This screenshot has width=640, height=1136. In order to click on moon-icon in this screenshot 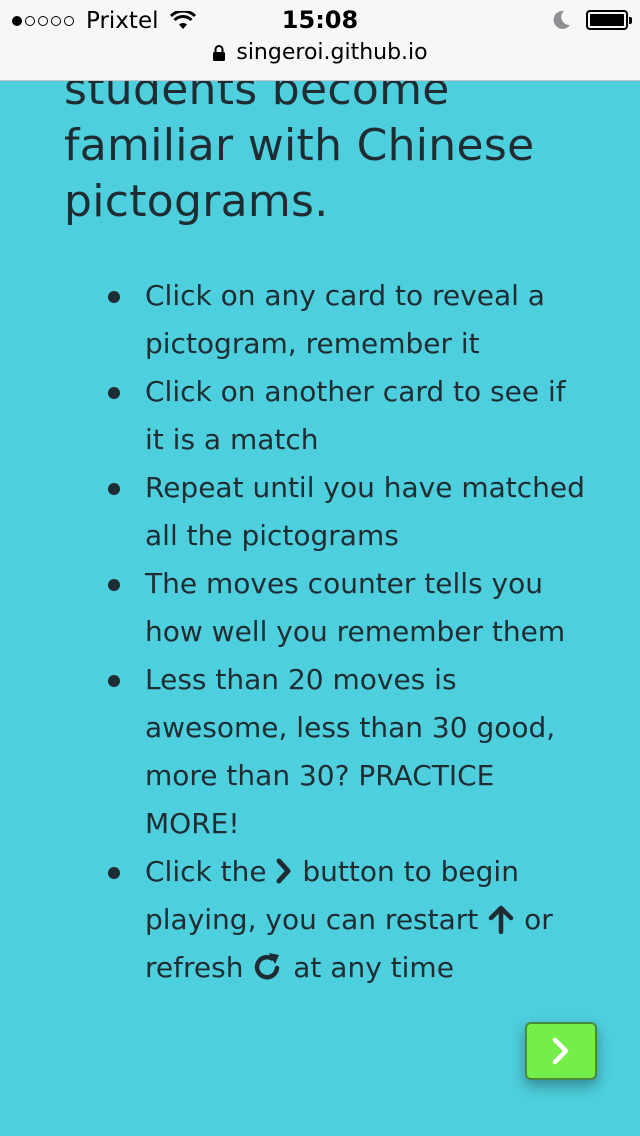, I will do `click(561, 19)`.